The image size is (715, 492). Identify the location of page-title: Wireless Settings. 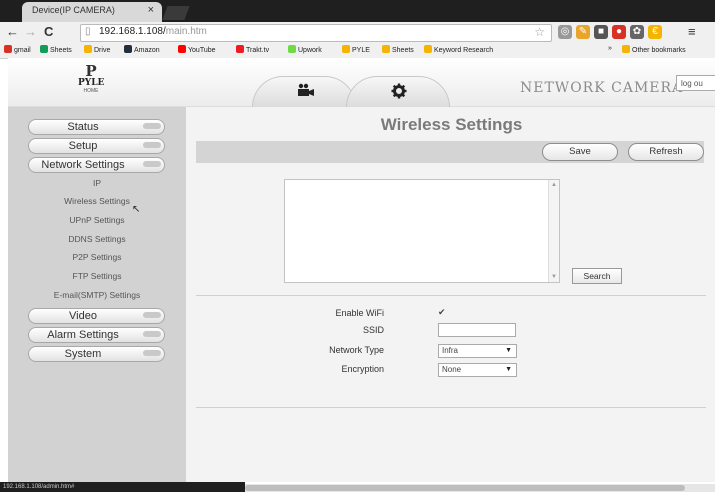
(451, 124).